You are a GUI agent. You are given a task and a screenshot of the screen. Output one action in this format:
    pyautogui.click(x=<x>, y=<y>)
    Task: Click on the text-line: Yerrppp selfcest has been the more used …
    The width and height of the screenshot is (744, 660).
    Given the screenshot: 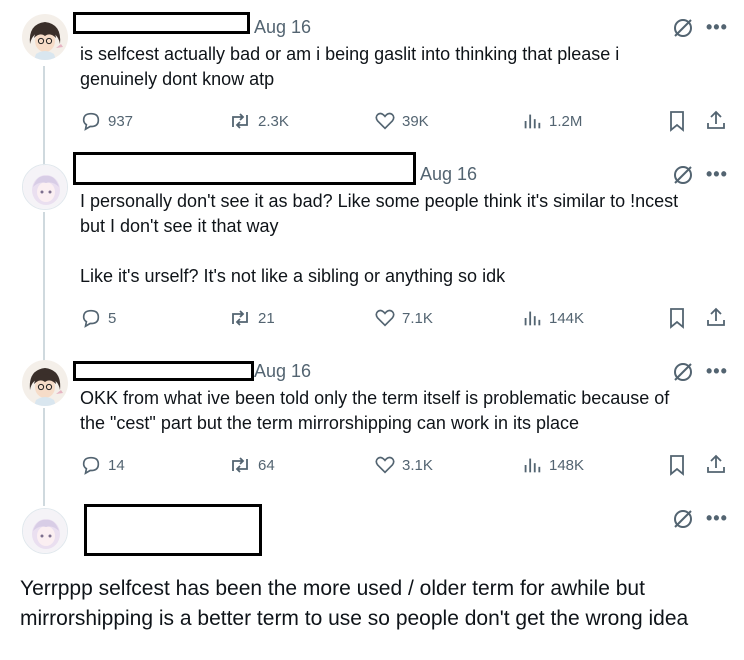 What is the action you would take?
    pyautogui.click(x=332, y=588)
    